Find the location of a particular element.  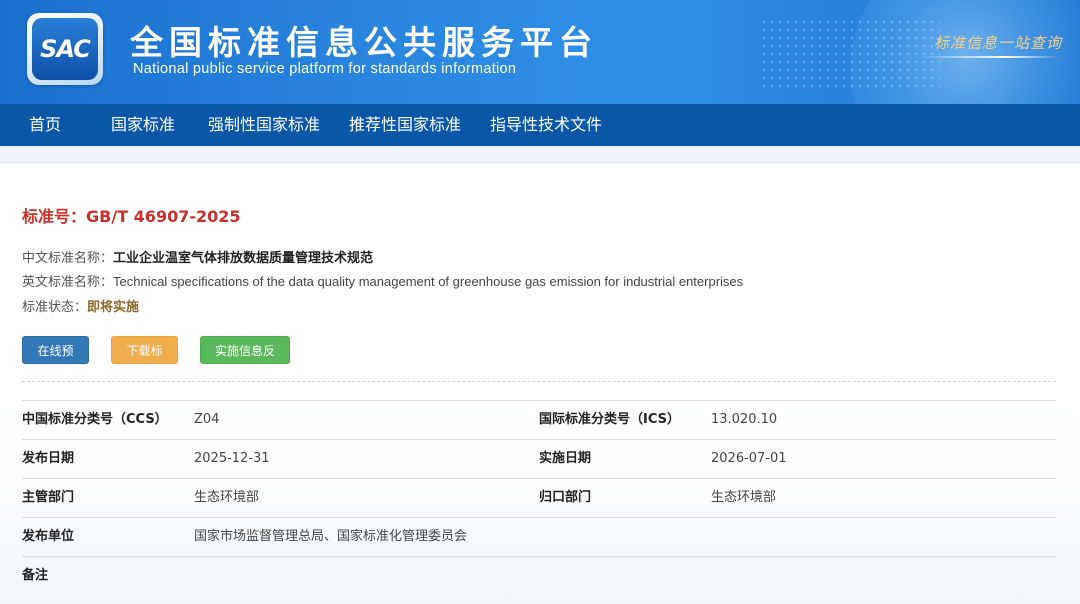

sac-logo: SAC is located at coordinates (65, 49).